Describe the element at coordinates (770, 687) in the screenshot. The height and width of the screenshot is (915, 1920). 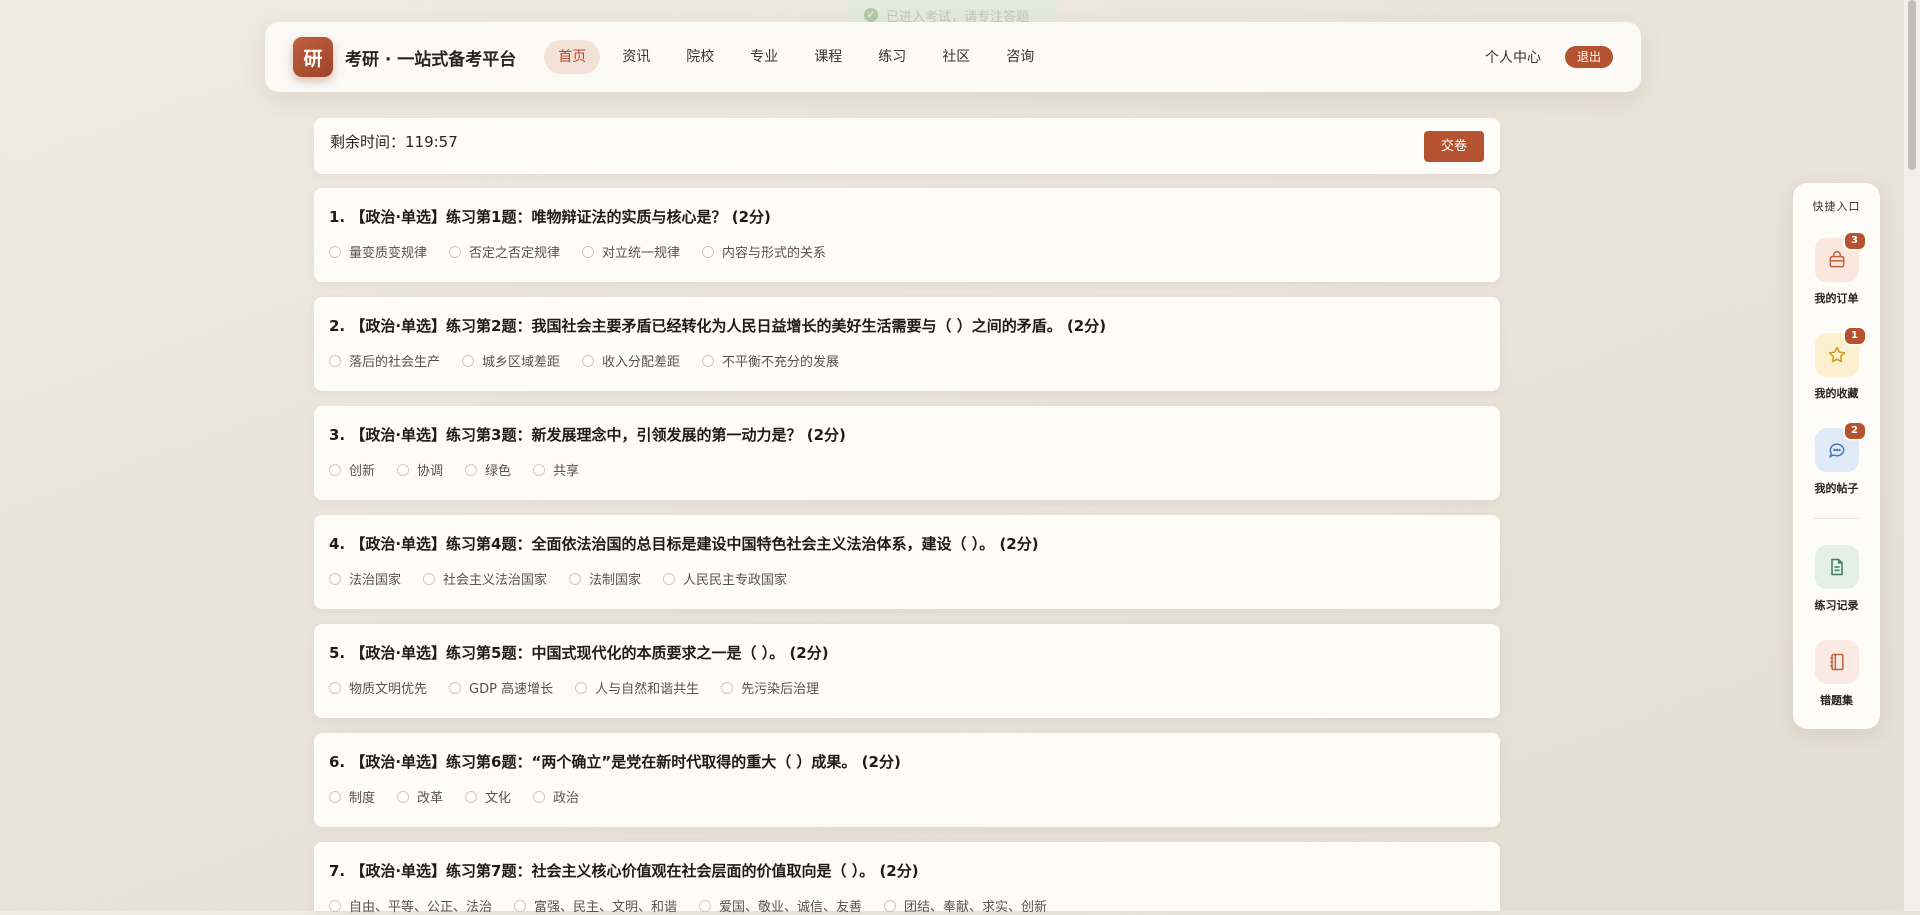
I see `option-item: 先污染后治理` at that location.